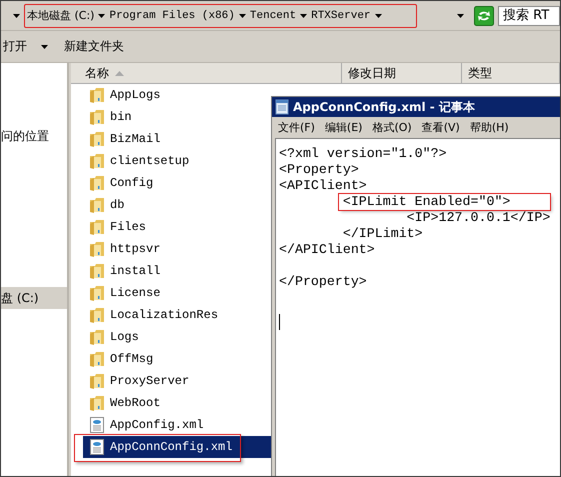 This screenshot has width=561, height=477. What do you see at coordinates (529, 16) in the screenshot?
I see `search-field: 搜索 RT` at bounding box center [529, 16].